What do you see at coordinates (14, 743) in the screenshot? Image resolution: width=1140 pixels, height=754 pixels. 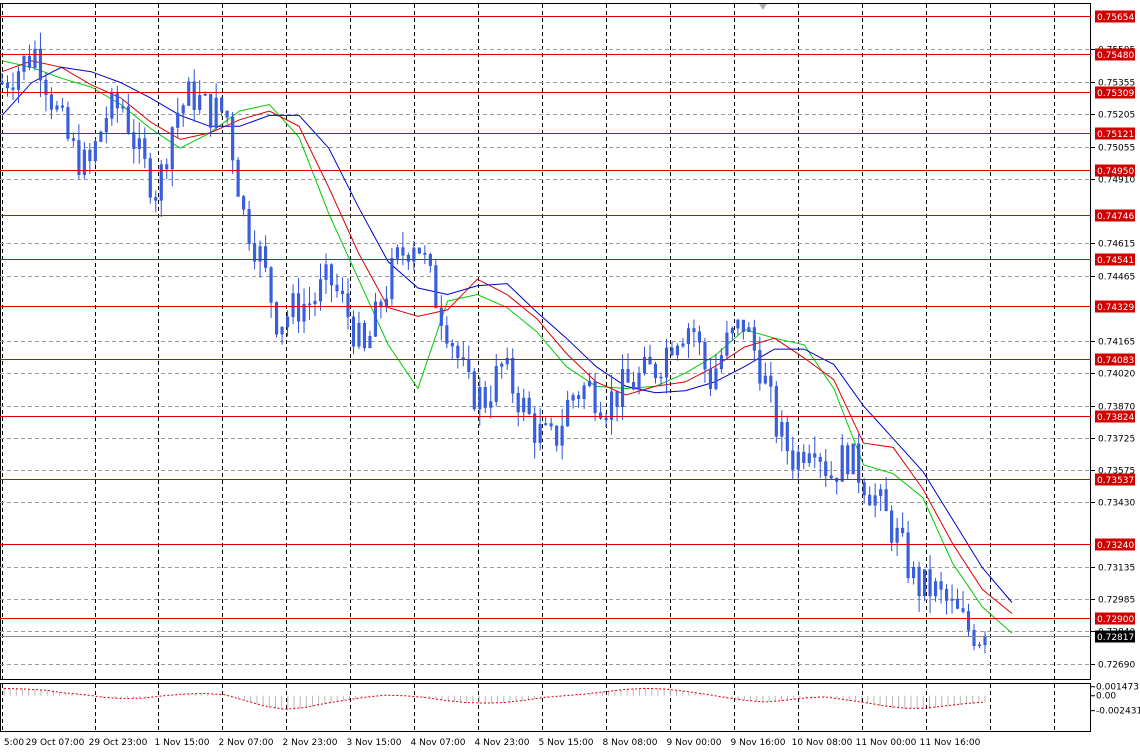 I see `x-tick-label: 5:00` at bounding box center [14, 743].